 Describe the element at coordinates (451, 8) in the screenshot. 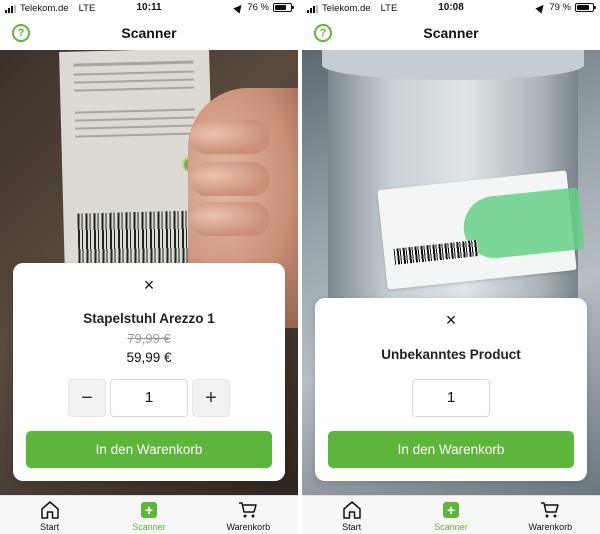

I see `status-bar: Telekom.de LTE 10:08 79 %` at that location.